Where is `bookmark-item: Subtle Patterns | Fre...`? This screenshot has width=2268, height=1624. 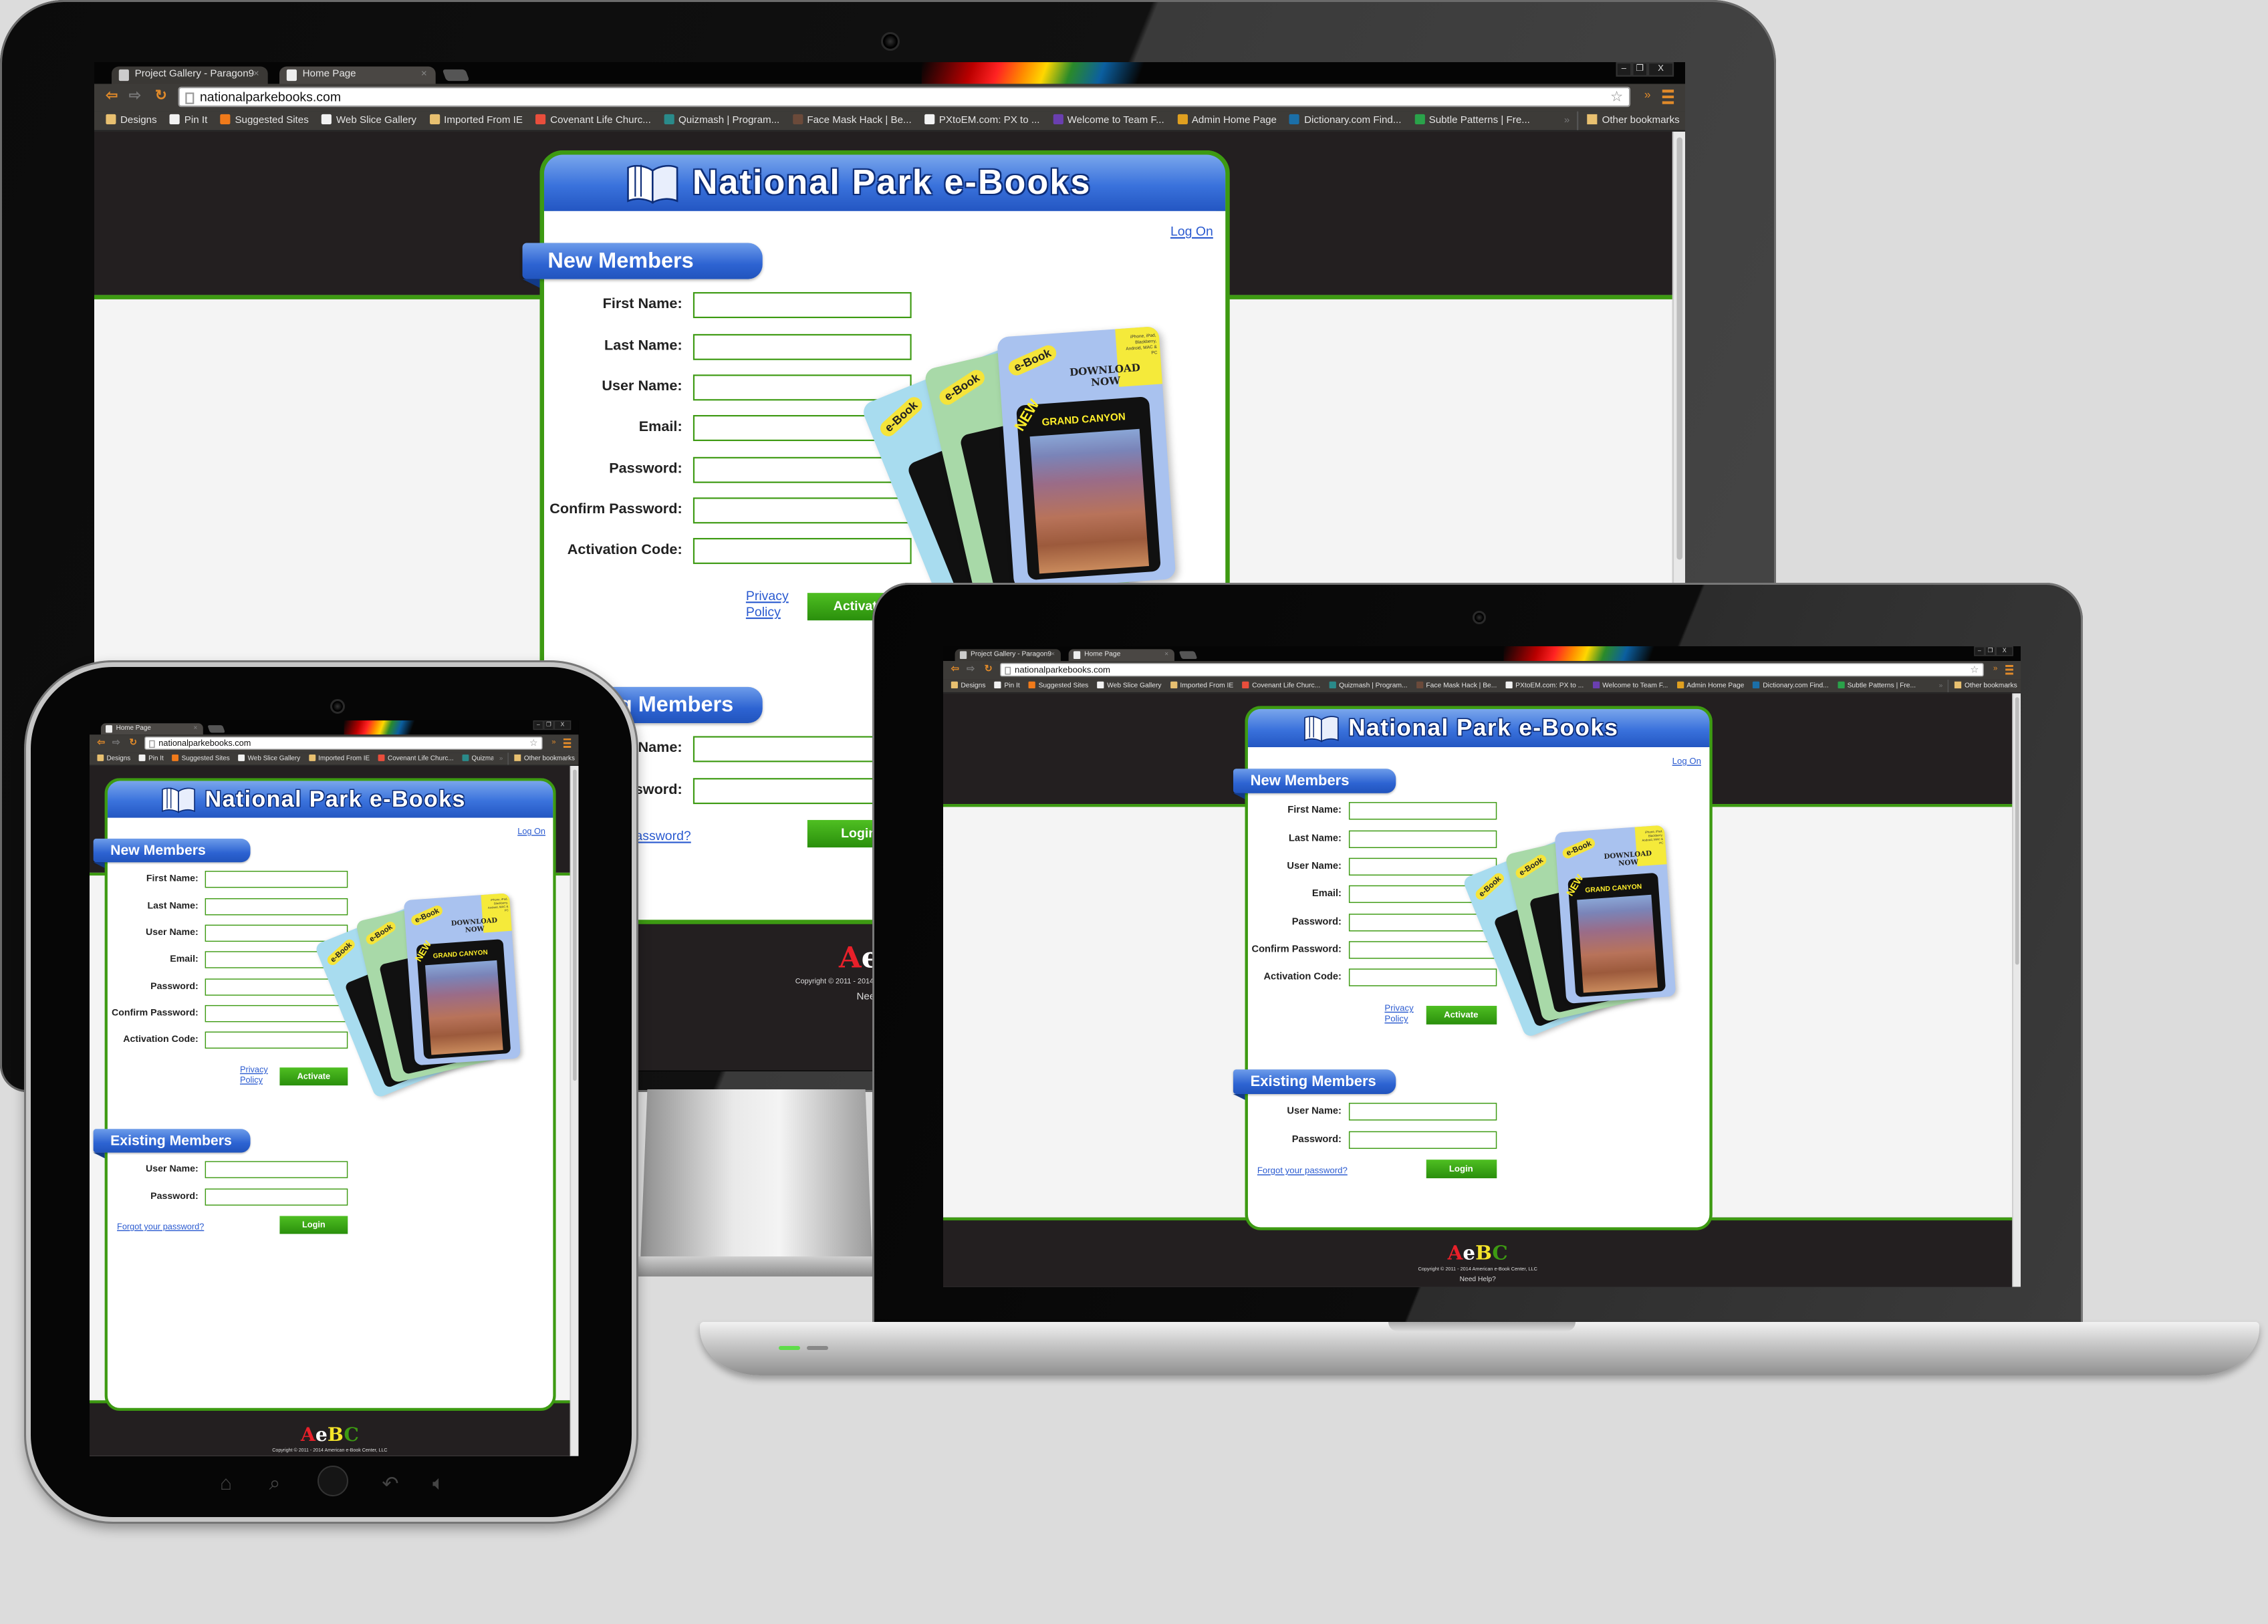 bookmark-item: Subtle Patterns | Fre... is located at coordinates (1876, 686).